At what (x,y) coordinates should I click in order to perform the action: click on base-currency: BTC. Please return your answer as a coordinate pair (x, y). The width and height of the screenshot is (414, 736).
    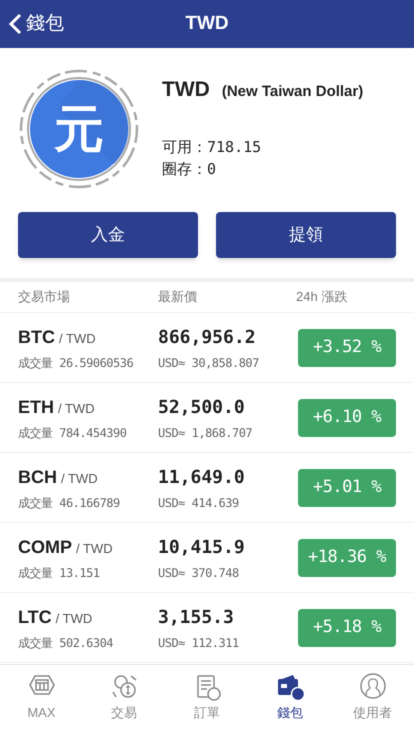
    Looking at the image, I should click on (36, 337).